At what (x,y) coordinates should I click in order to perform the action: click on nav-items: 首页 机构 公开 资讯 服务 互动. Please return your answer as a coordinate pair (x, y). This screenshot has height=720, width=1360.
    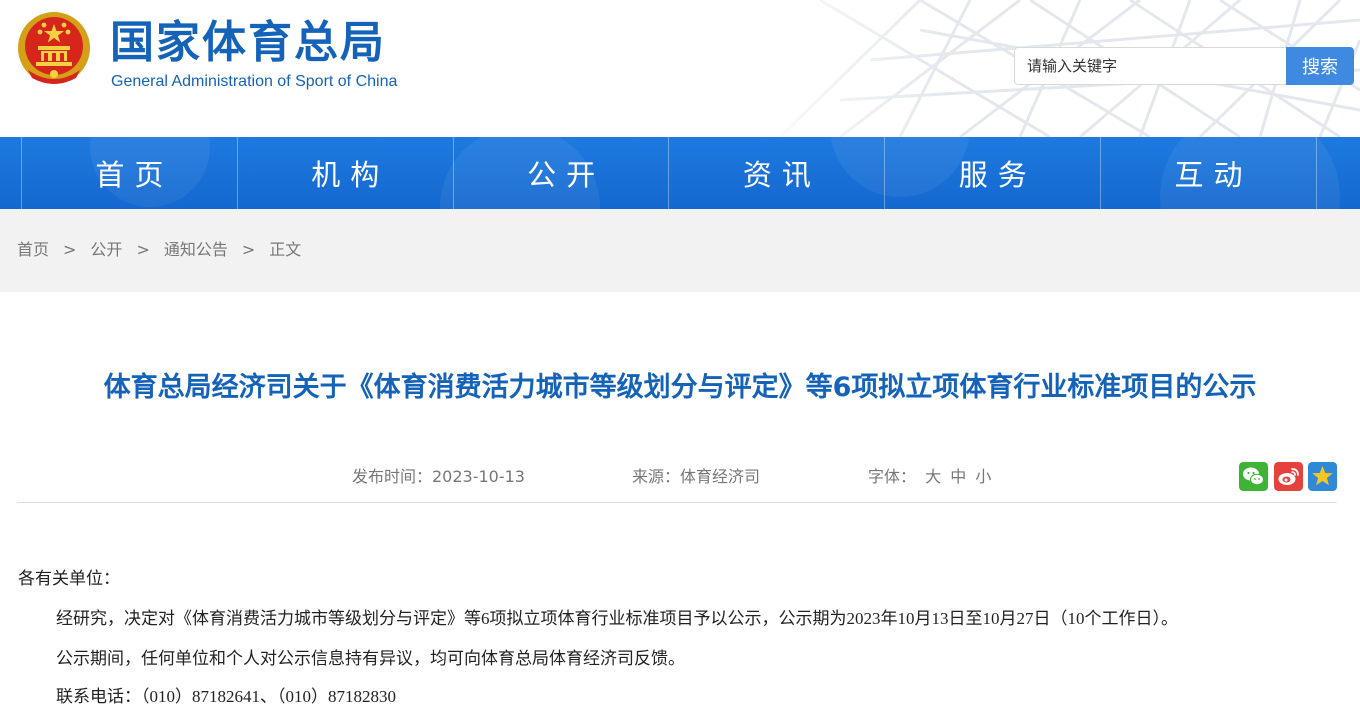
    Looking at the image, I should click on (669, 173).